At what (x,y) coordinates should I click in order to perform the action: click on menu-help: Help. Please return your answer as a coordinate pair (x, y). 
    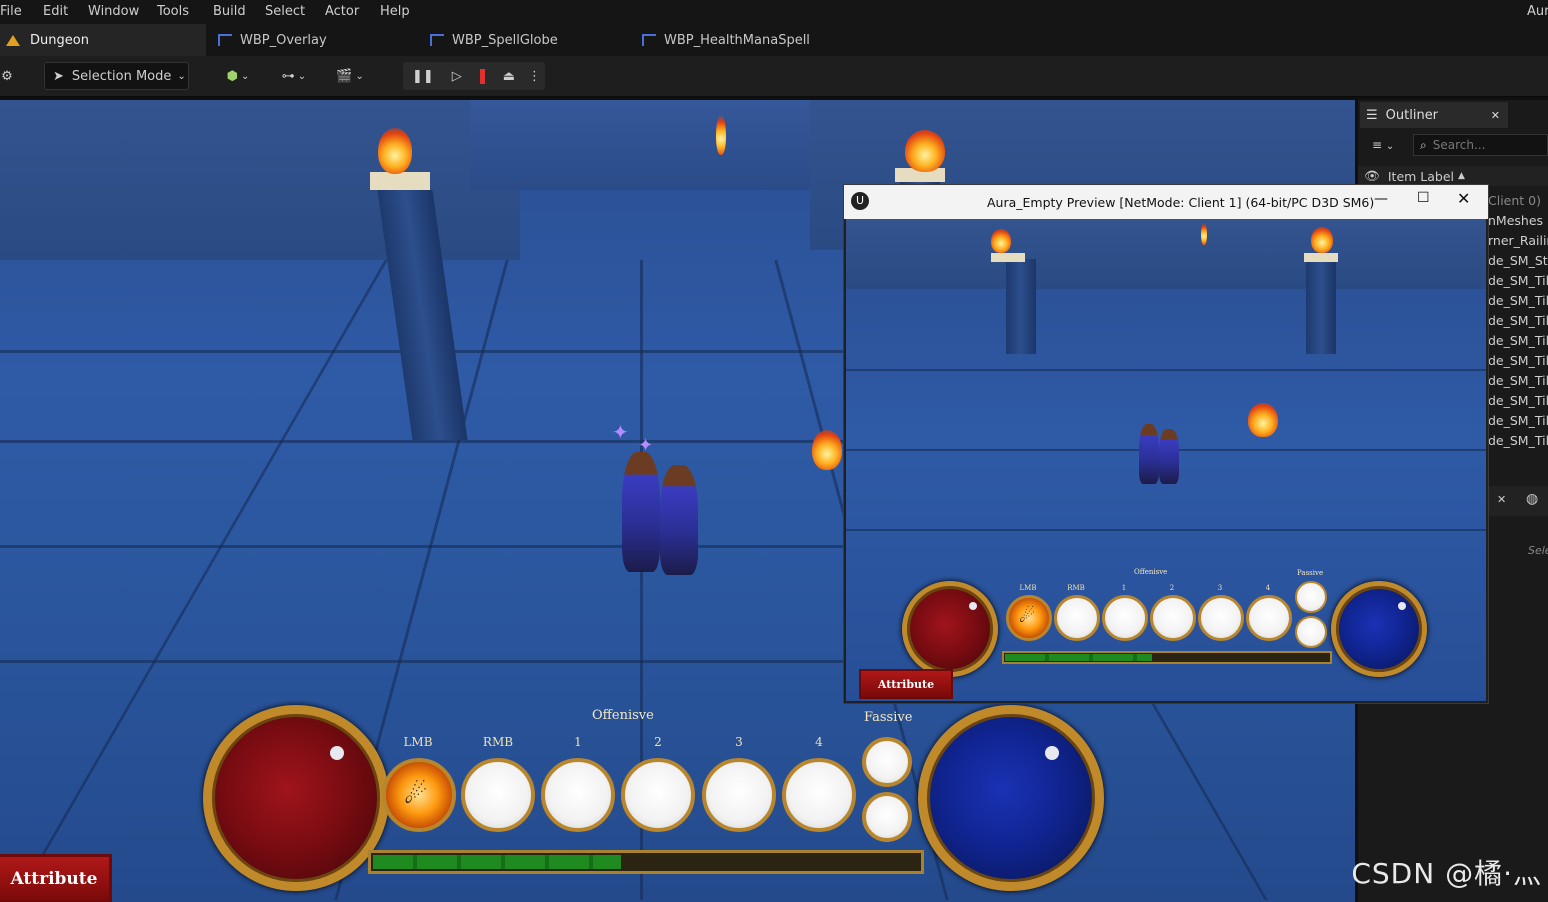
    Looking at the image, I should click on (395, 11).